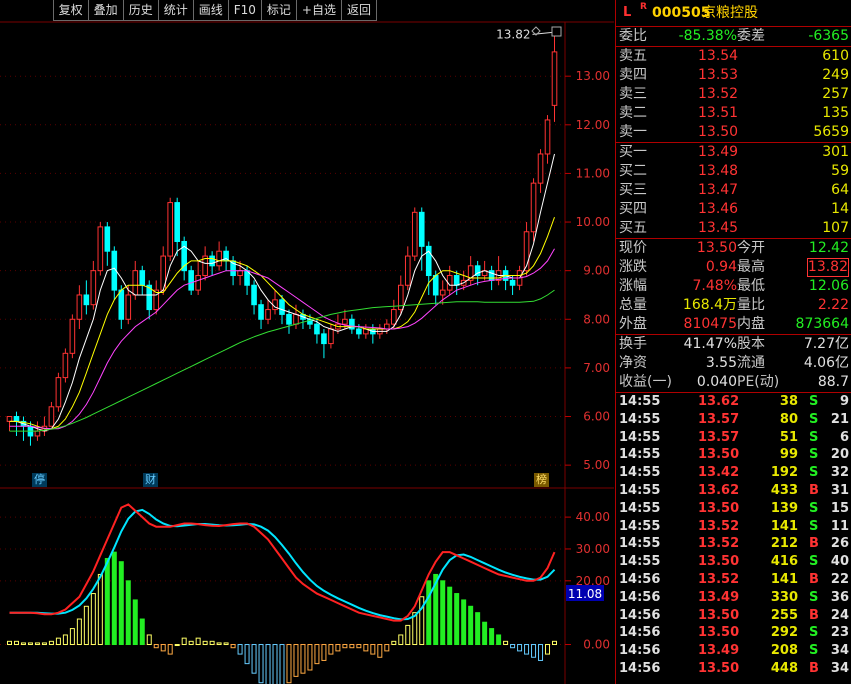 This screenshot has width=851, height=684. Describe the element at coordinates (627, 12) in the screenshot. I see `market-flag: L` at that location.